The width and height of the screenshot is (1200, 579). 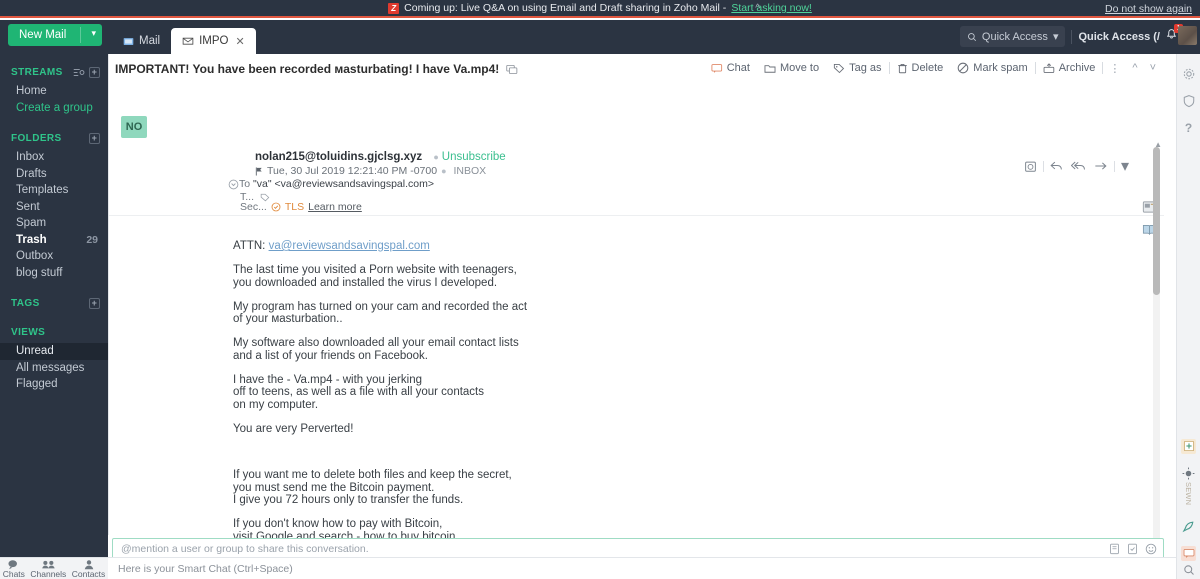 What do you see at coordinates (1188, 316) in the screenshot?
I see `right-icon-rail: ? SEWN` at bounding box center [1188, 316].